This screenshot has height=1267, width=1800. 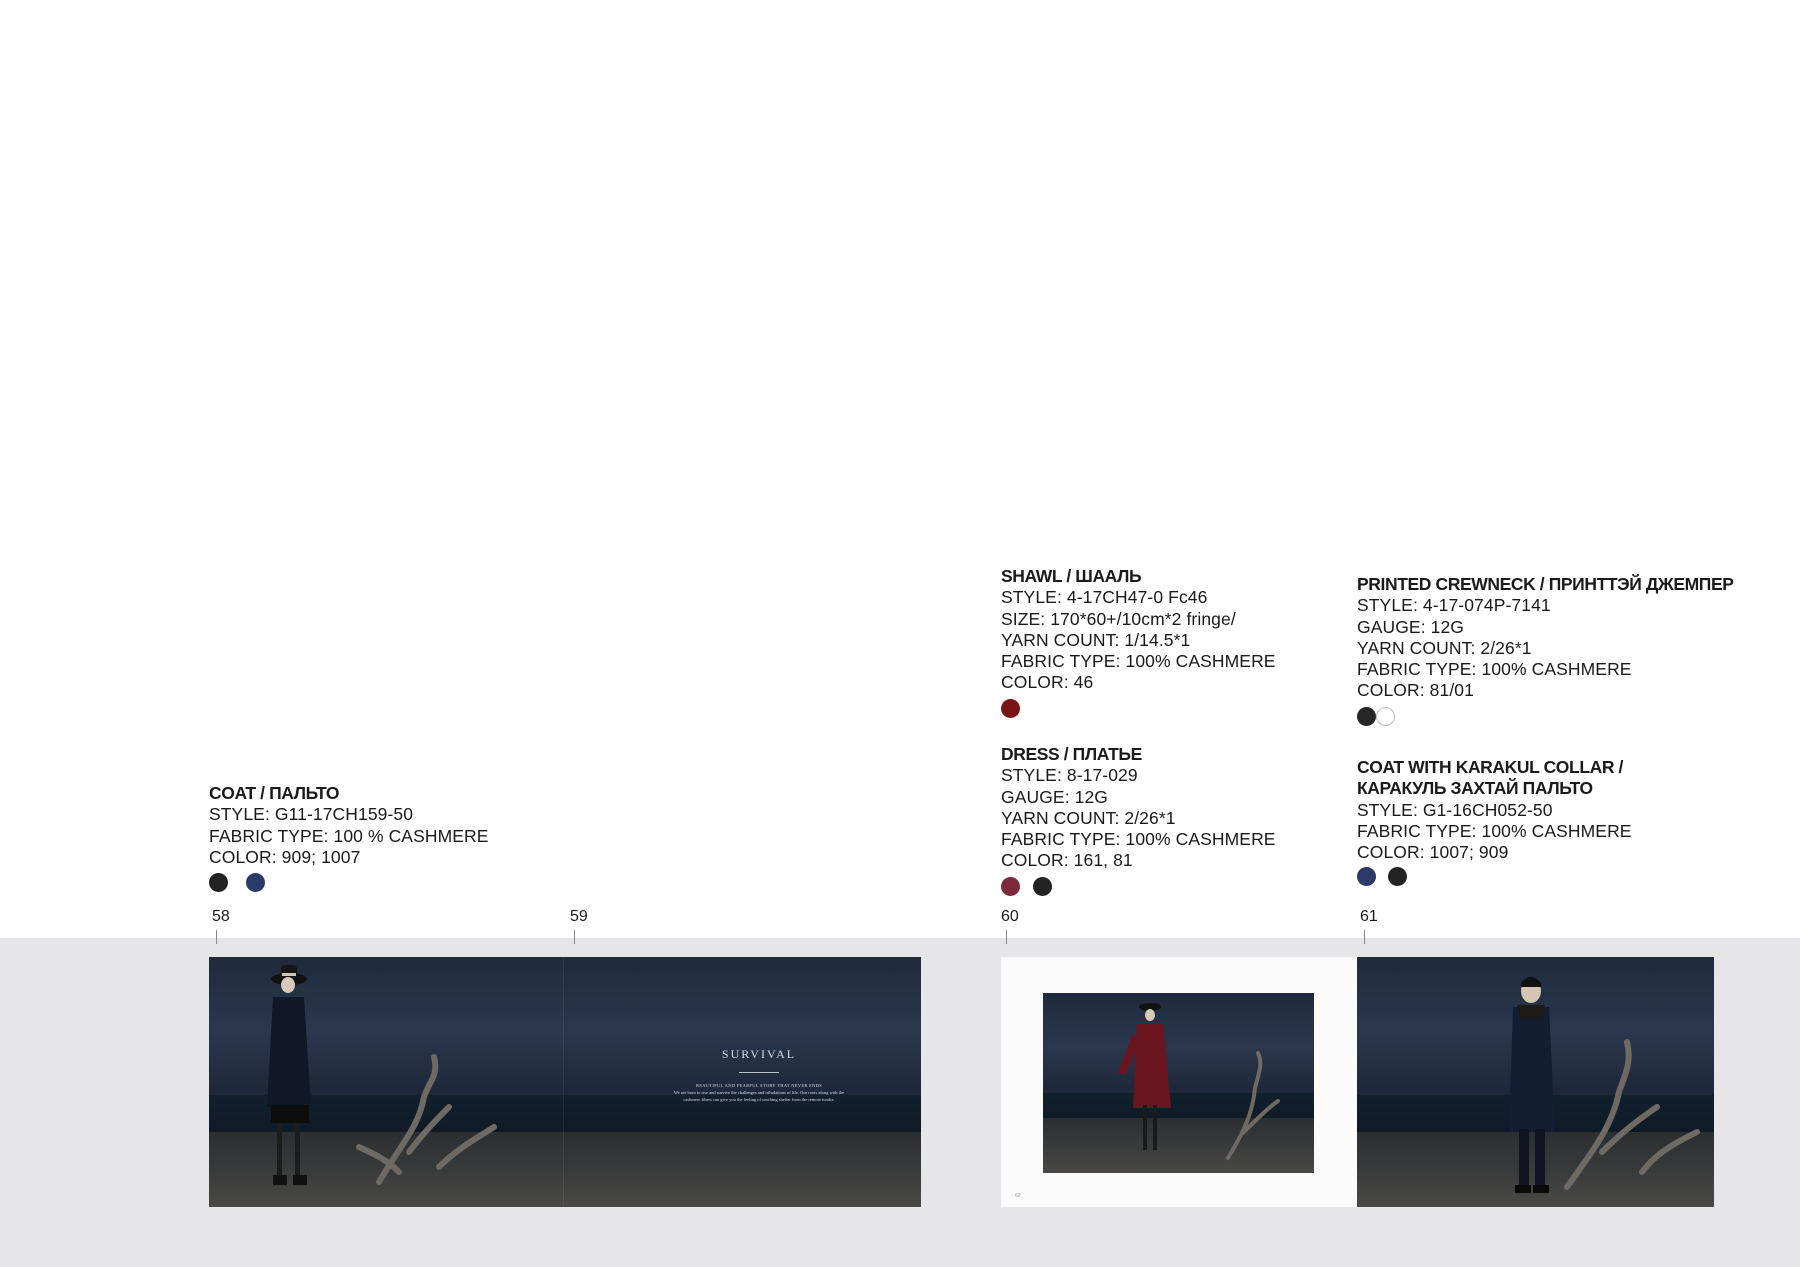 I want to click on coat-color: COLOR: 909; 1007, so click(x=285, y=856).